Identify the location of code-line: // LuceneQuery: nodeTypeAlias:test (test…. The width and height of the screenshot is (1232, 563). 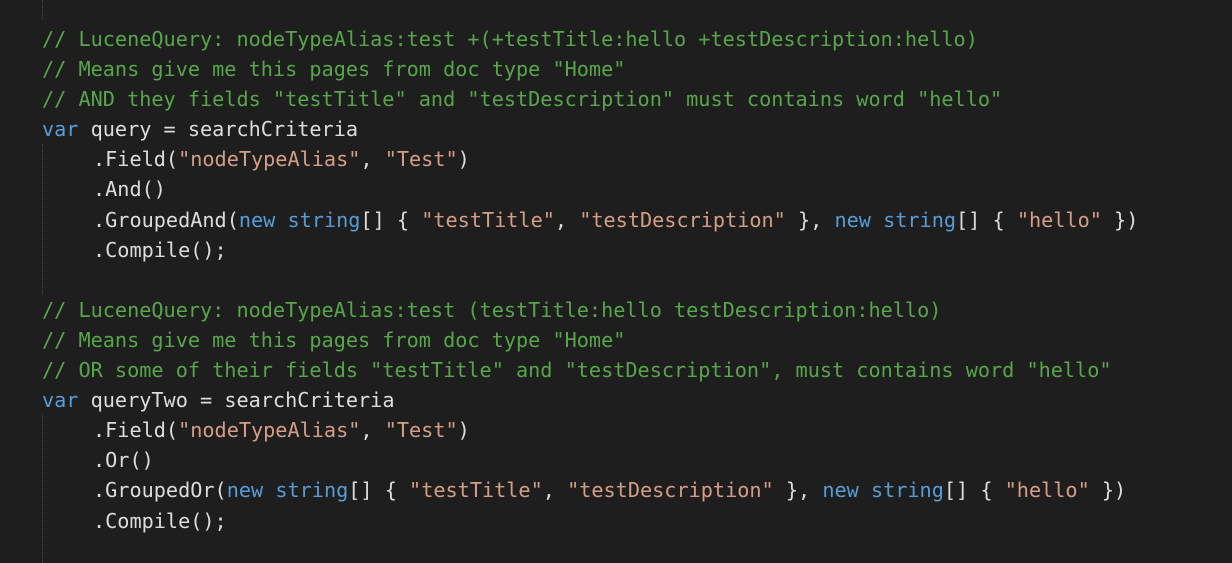
(616, 310).